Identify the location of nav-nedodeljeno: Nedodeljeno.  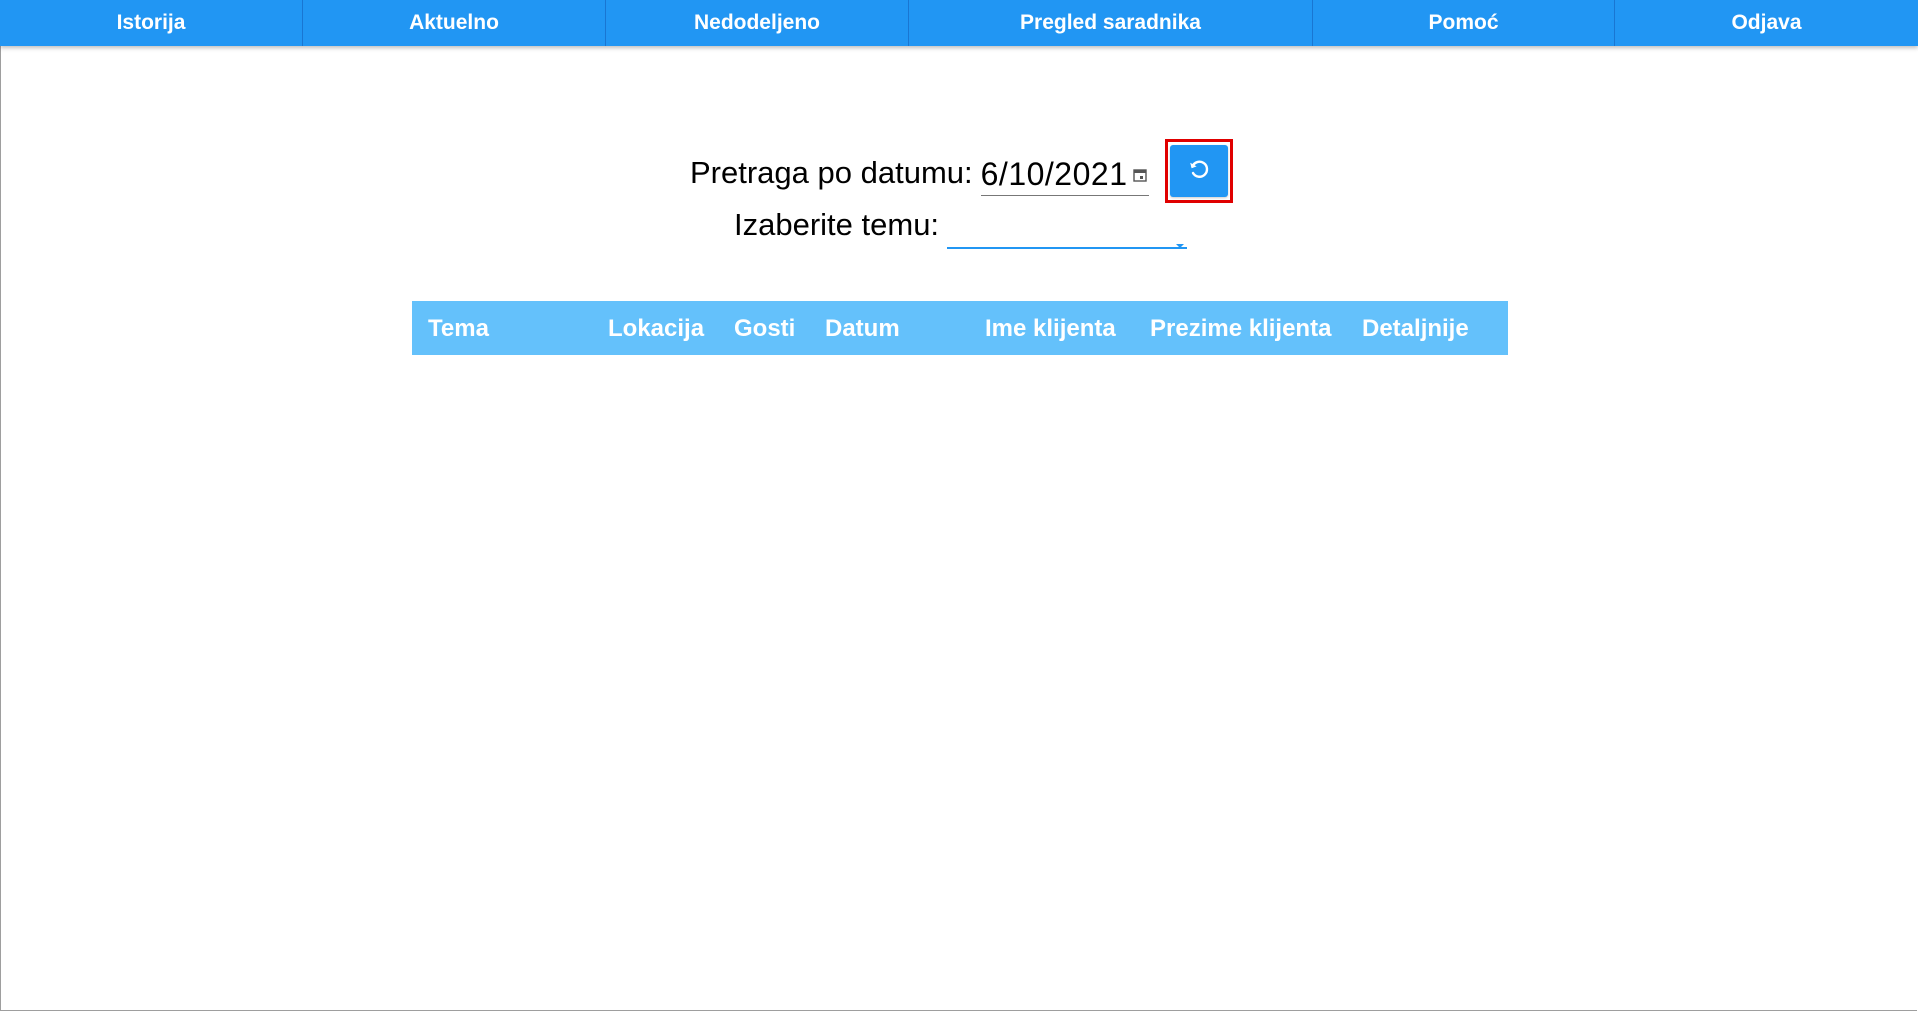
(757, 23).